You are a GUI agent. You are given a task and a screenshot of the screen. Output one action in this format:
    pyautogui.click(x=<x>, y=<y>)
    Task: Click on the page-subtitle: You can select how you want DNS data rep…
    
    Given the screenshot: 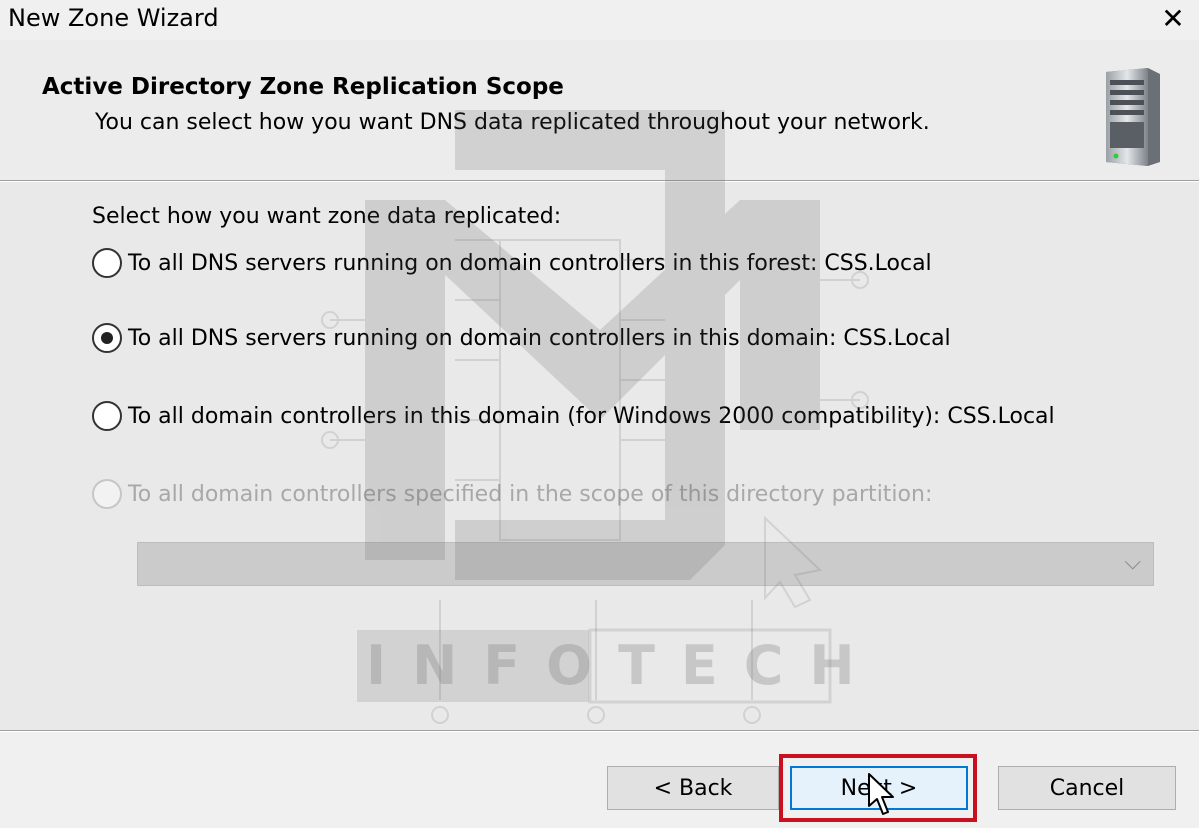 What is the action you would take?
    pyautogui.click(x=512, y=122)
    